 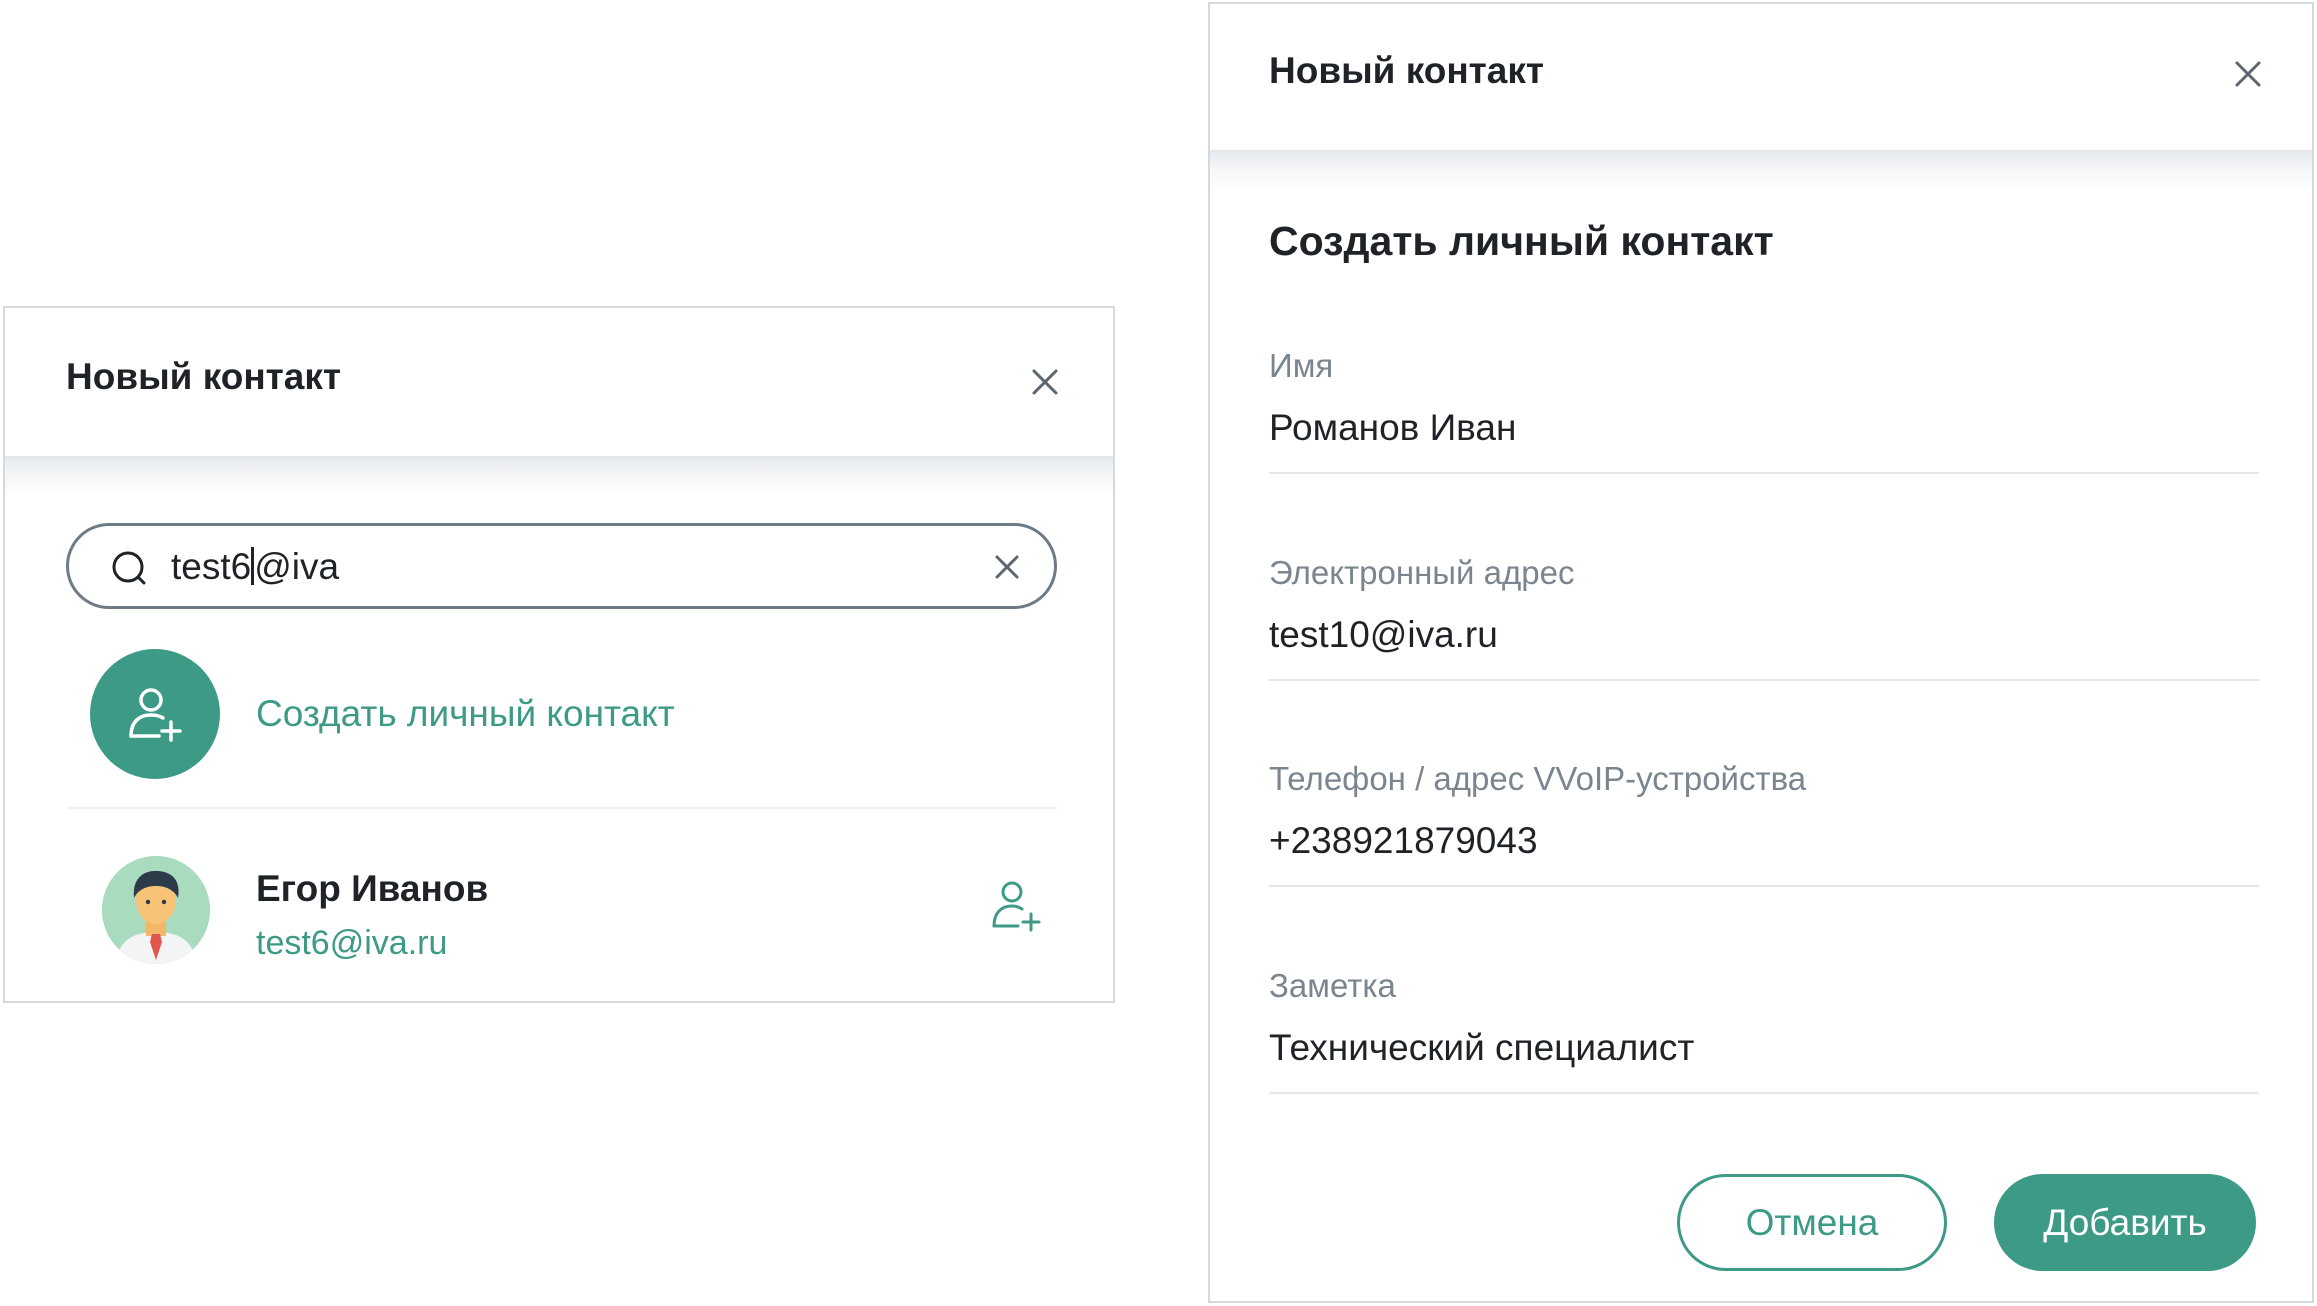 I want to click on add-contact-button, so click(x=1017, y=907).